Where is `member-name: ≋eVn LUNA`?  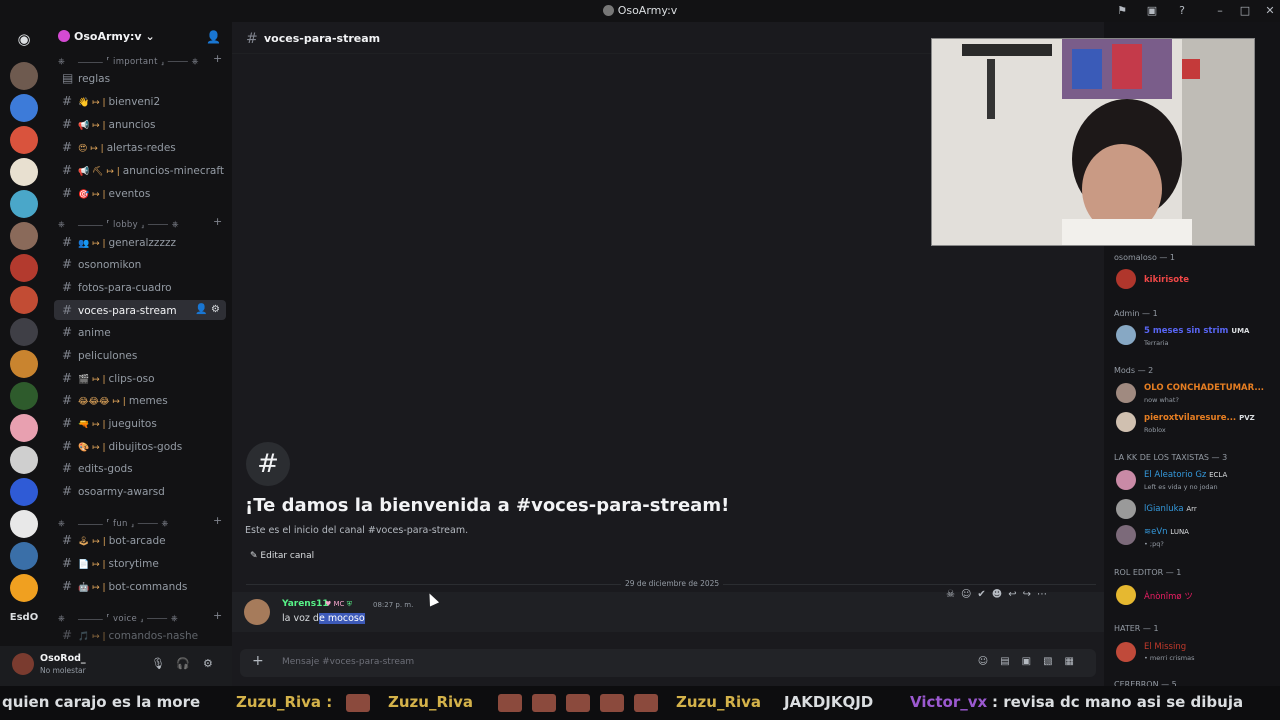
member-name: ≋eVn LUNA is located at coordinates (1166, 532).